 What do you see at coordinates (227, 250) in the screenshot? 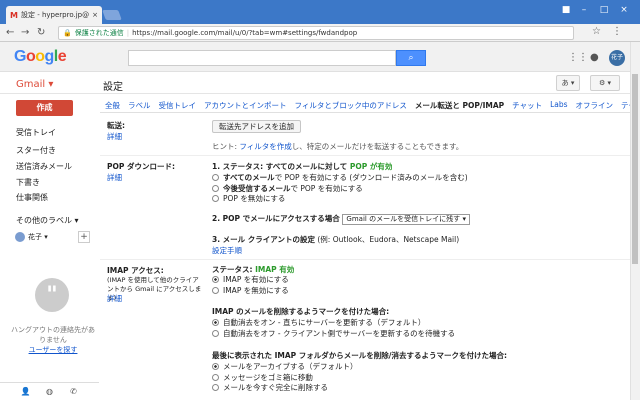
I see `setup-instructions-link: 設定手順` at bounding box center [227, 250].